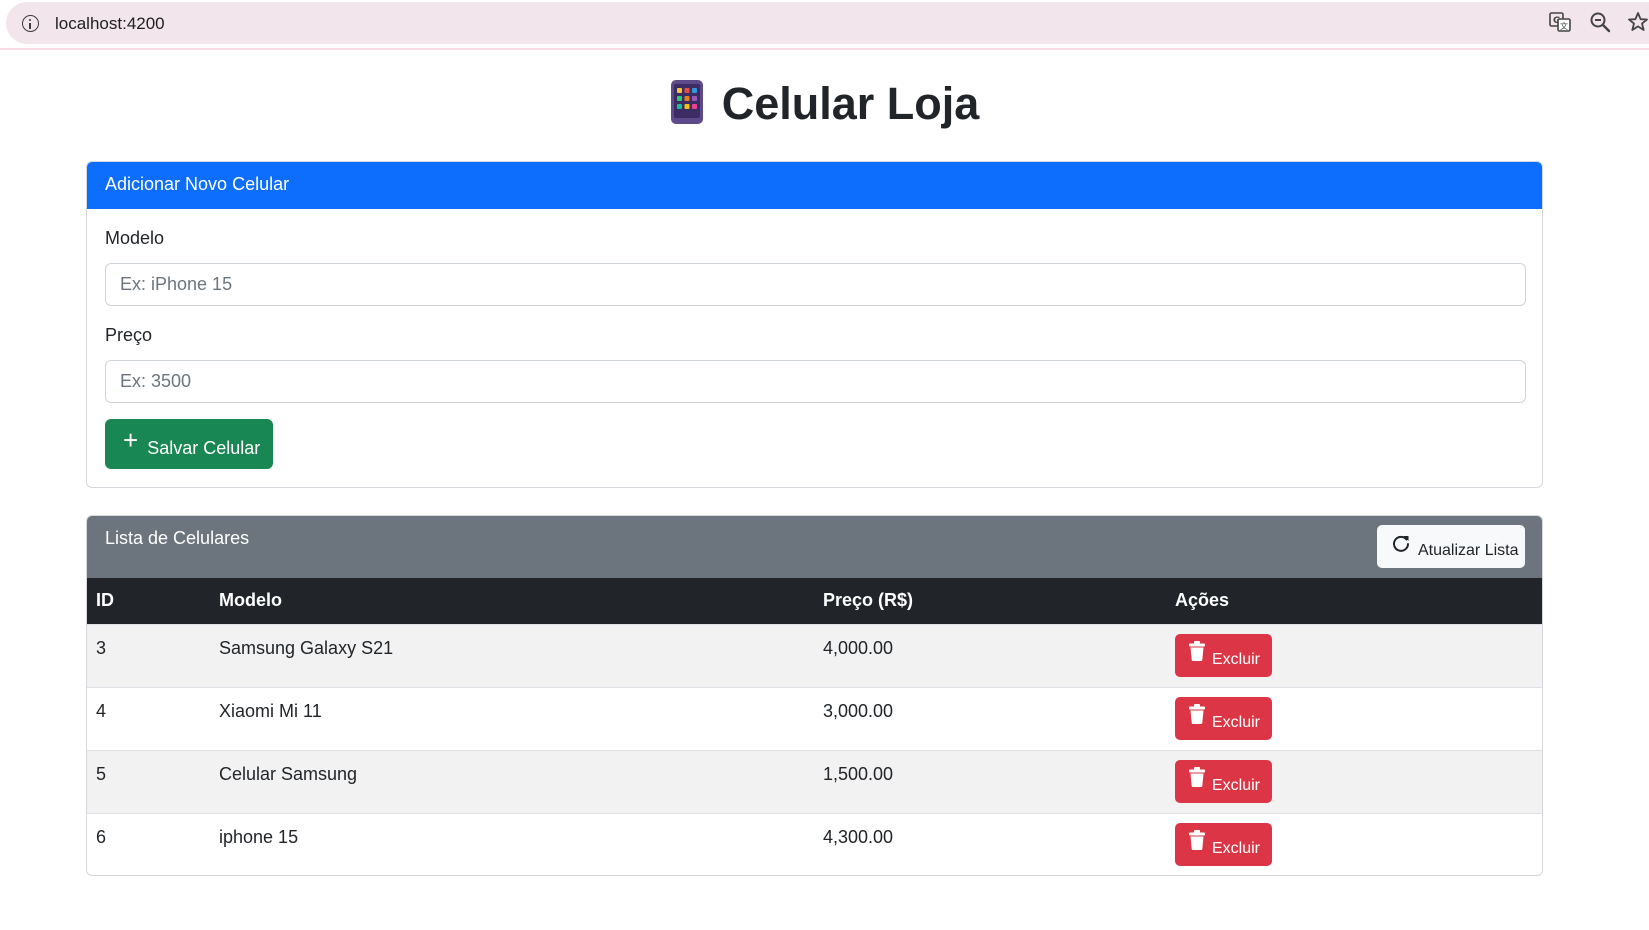  What do you see at coordinates (850, 103) in the screenshot?
I see `page-title-text: Celular Loja` at bounding box center [850, 103].